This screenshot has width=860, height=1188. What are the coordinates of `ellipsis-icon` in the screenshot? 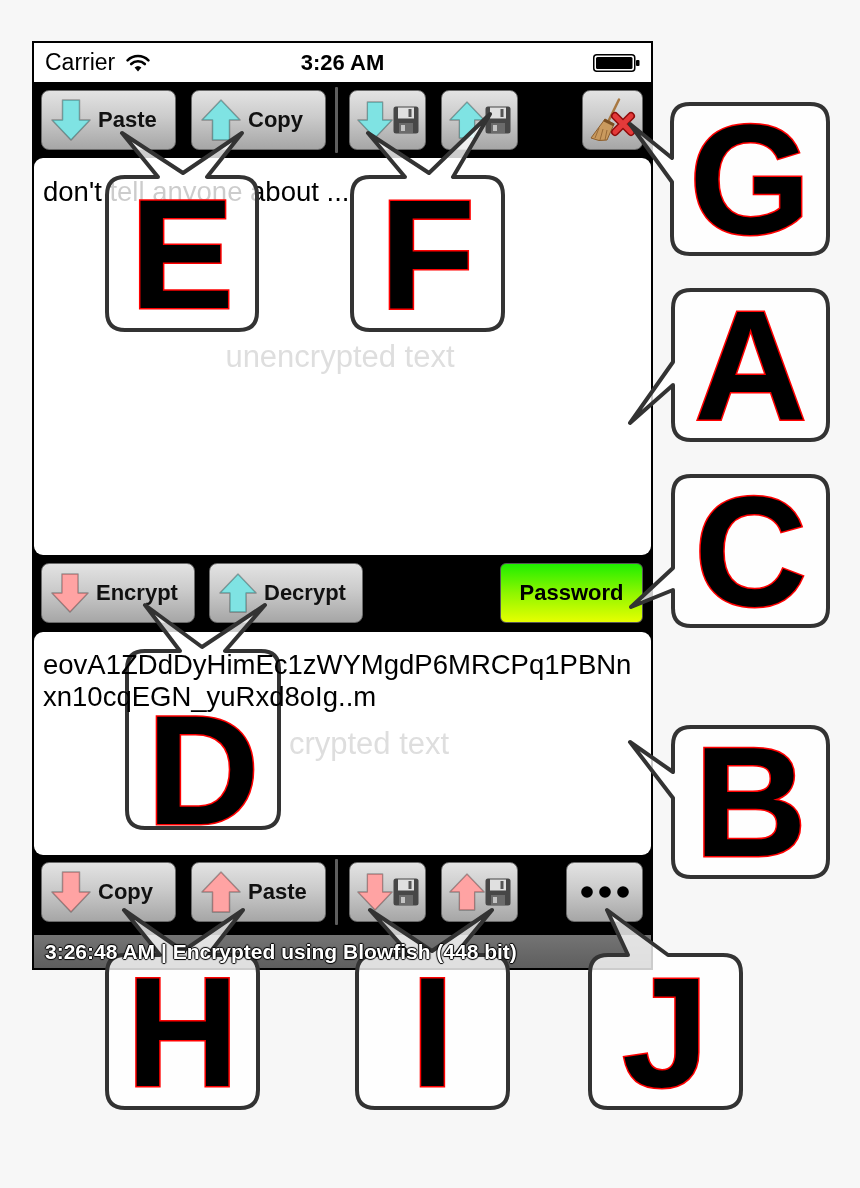 It's located at (604, 892).